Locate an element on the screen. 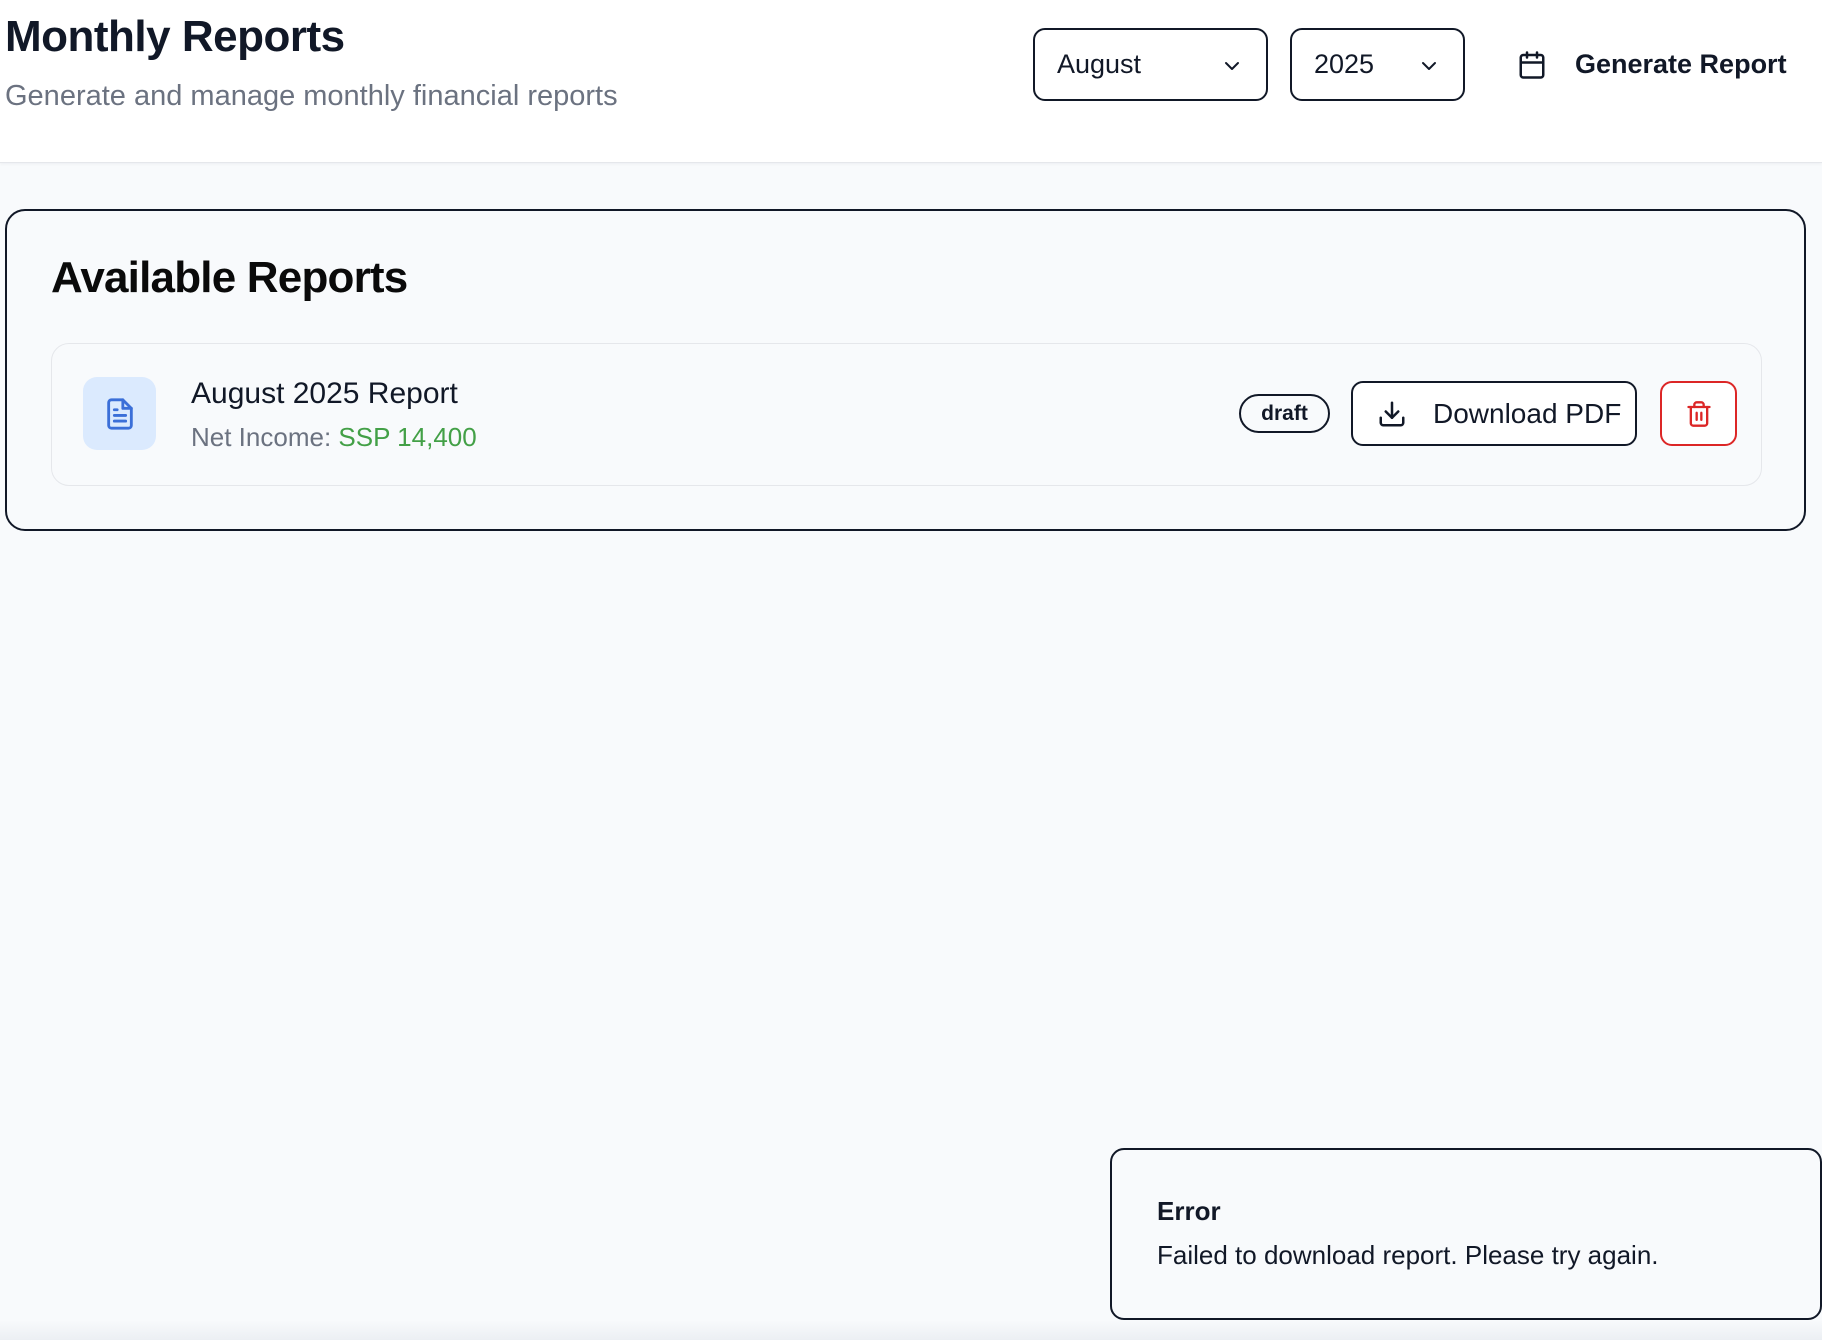  calendar-icon is located at coordinates (1532, 64).